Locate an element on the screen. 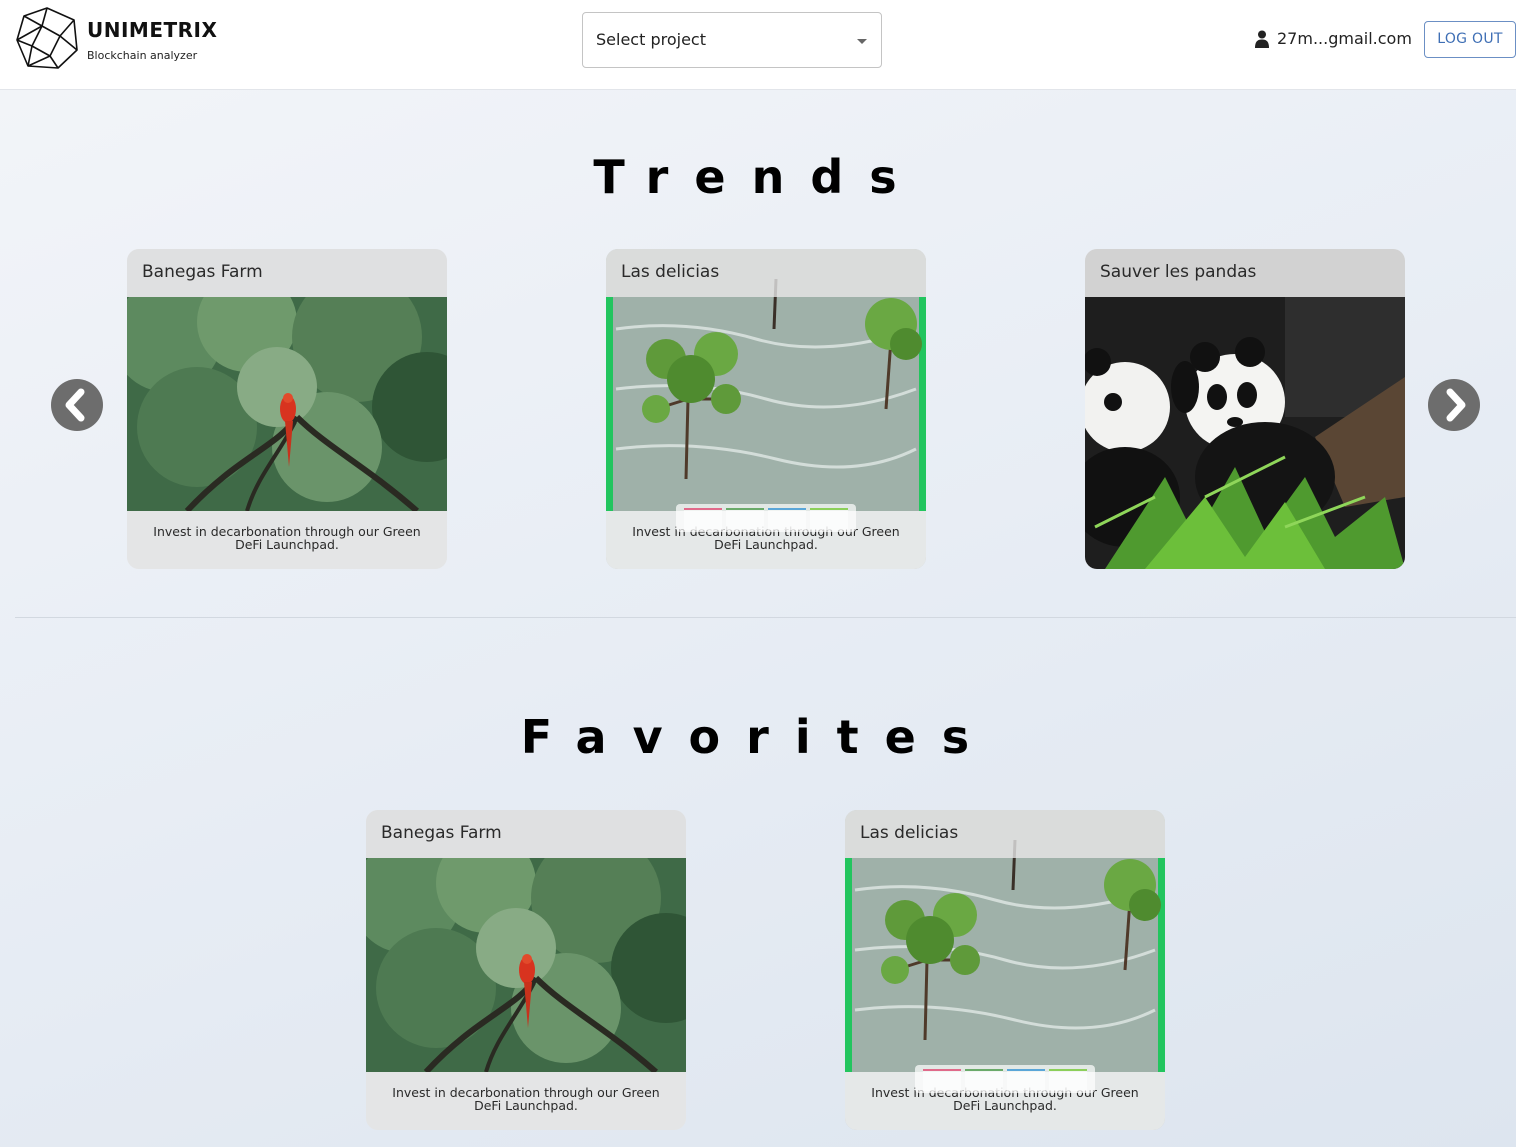 The image size is (1516, 1147). favorites-title: Favorites is located at coordinates (758, 737).